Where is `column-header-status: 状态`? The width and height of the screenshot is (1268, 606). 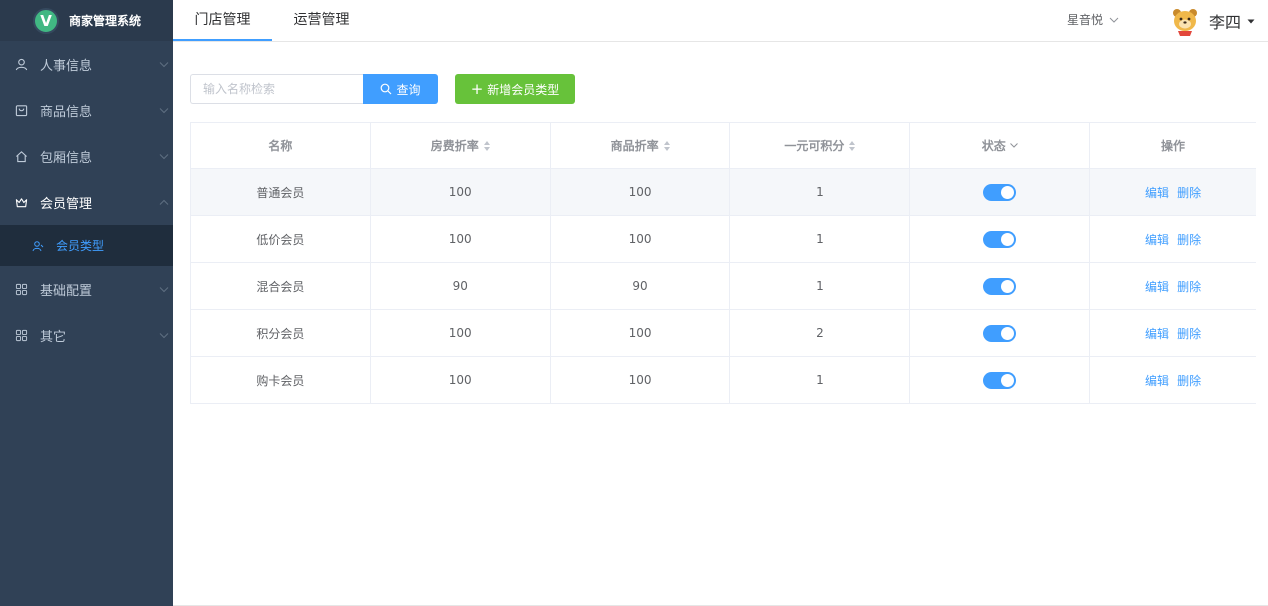 column-header-status: 状态 is located at coordinates (1000, 145).